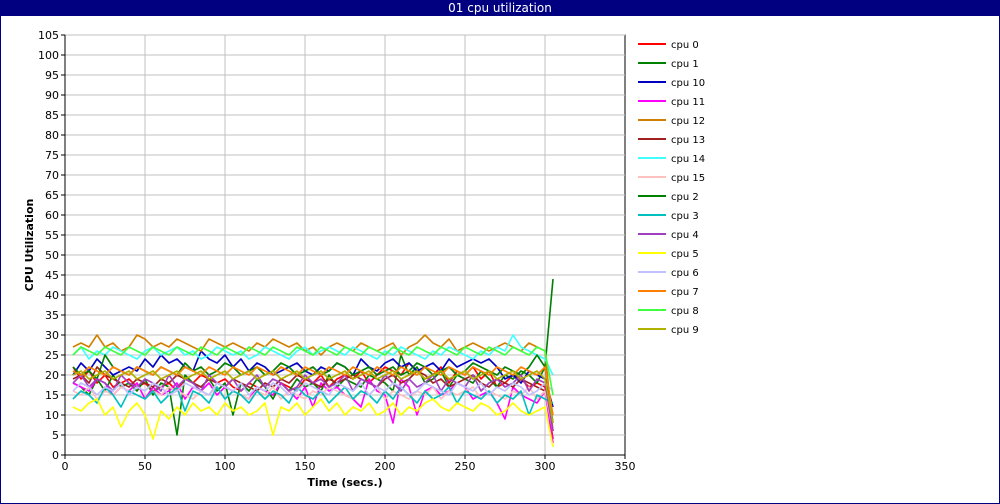 The height and width of the screenshot is (504, 1000). Describe the element at coordinates (668, 330) in the screenshot. I see `legend-item: cpu 9` at that location.